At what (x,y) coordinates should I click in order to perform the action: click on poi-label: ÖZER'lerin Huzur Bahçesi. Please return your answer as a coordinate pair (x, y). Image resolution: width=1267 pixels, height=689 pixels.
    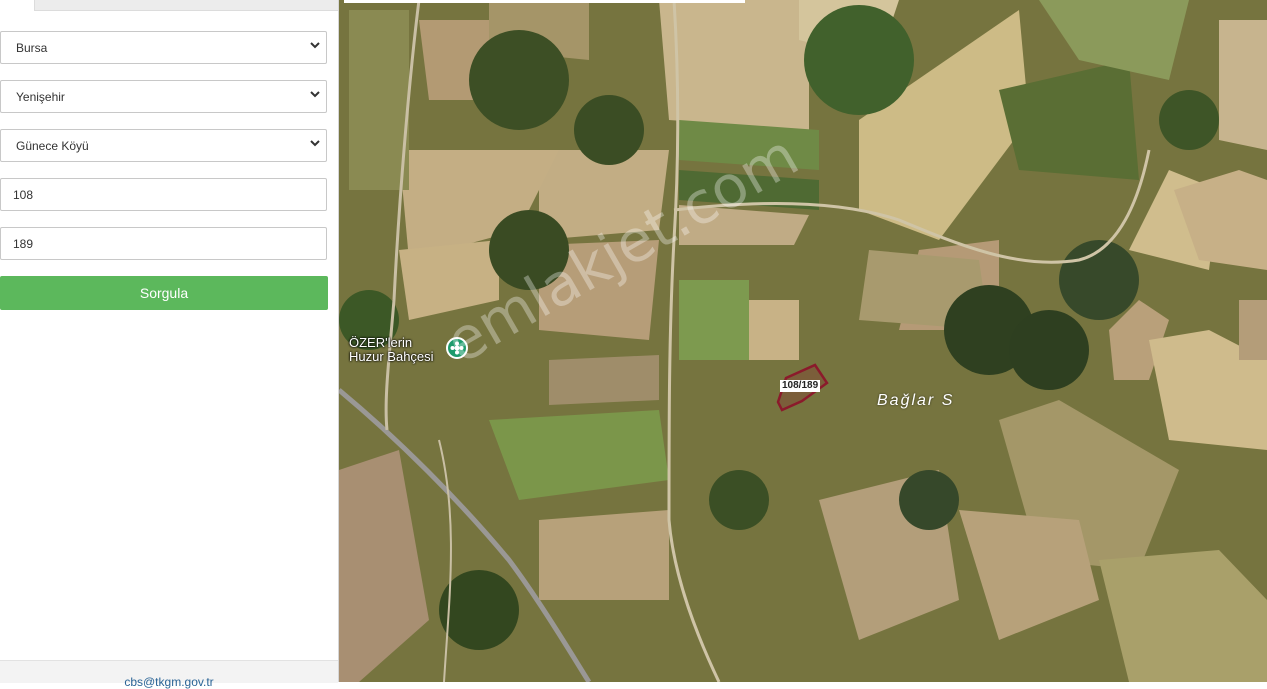
    Looking at the image, I should click on (391, 350).